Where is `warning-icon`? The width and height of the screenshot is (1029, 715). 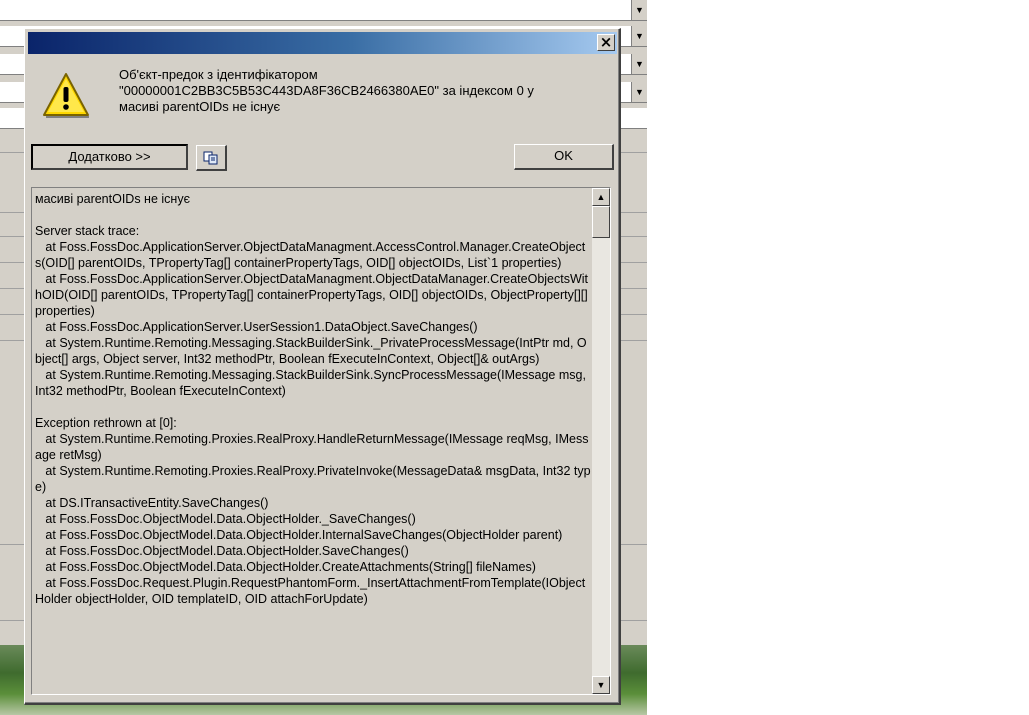
warning-icon is located at coordinates (66, 95).